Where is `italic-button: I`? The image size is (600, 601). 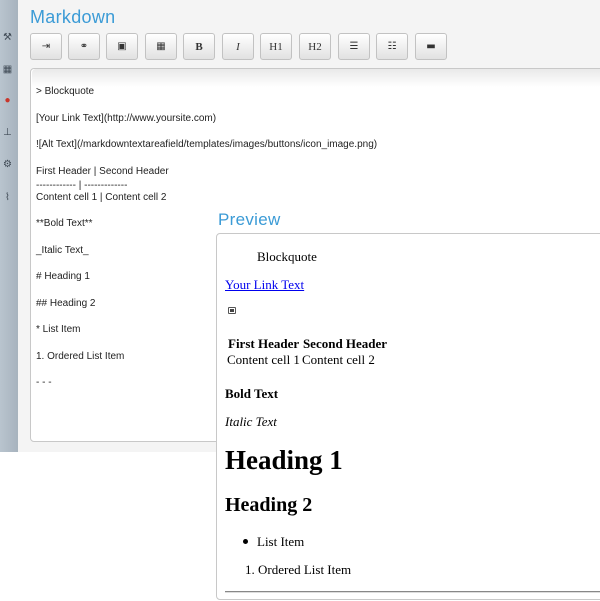
italic-button: I is located at coordinates (238, 46).